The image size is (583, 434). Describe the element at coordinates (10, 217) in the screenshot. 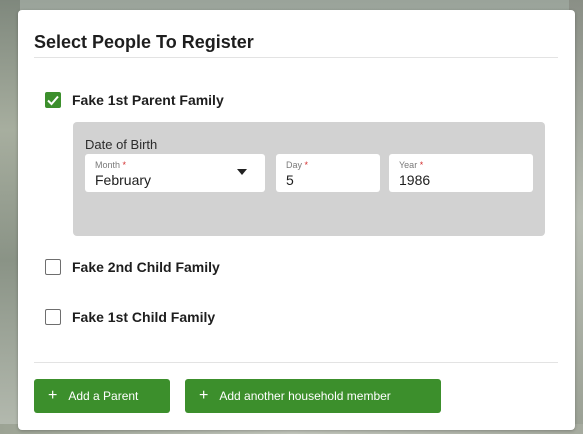

I see `background-left` at that location.